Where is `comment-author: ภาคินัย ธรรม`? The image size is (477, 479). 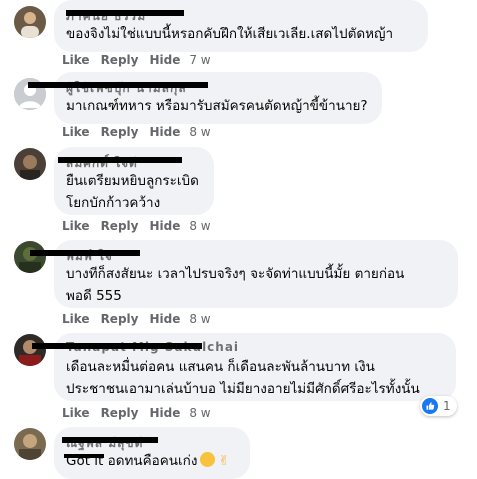 comment-author: ภาคินัย ธรรม is located at coordinates (241, 15).